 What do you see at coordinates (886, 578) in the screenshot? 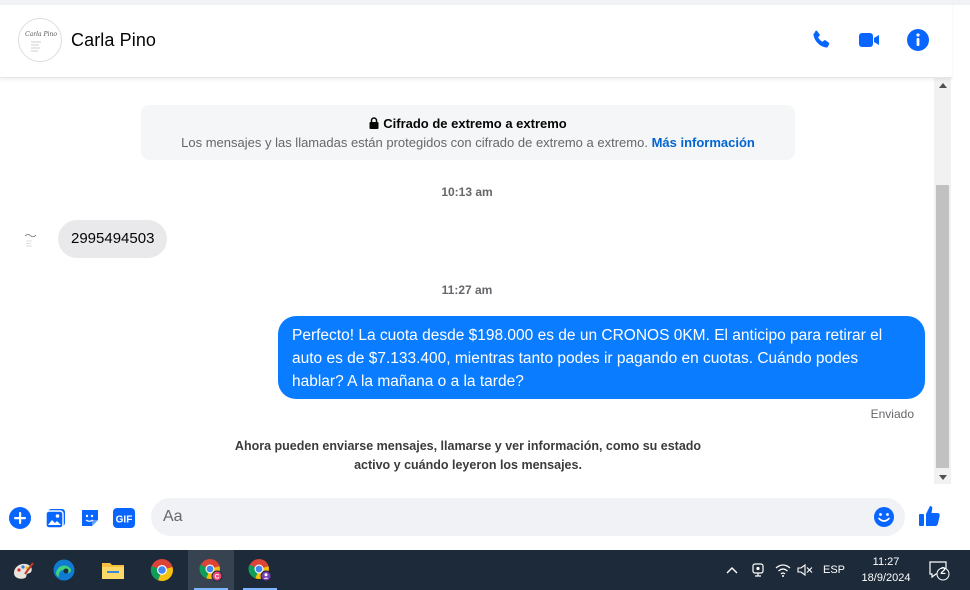
I see `clock-date: 18/9/2024` at bounding box center [886, 578].